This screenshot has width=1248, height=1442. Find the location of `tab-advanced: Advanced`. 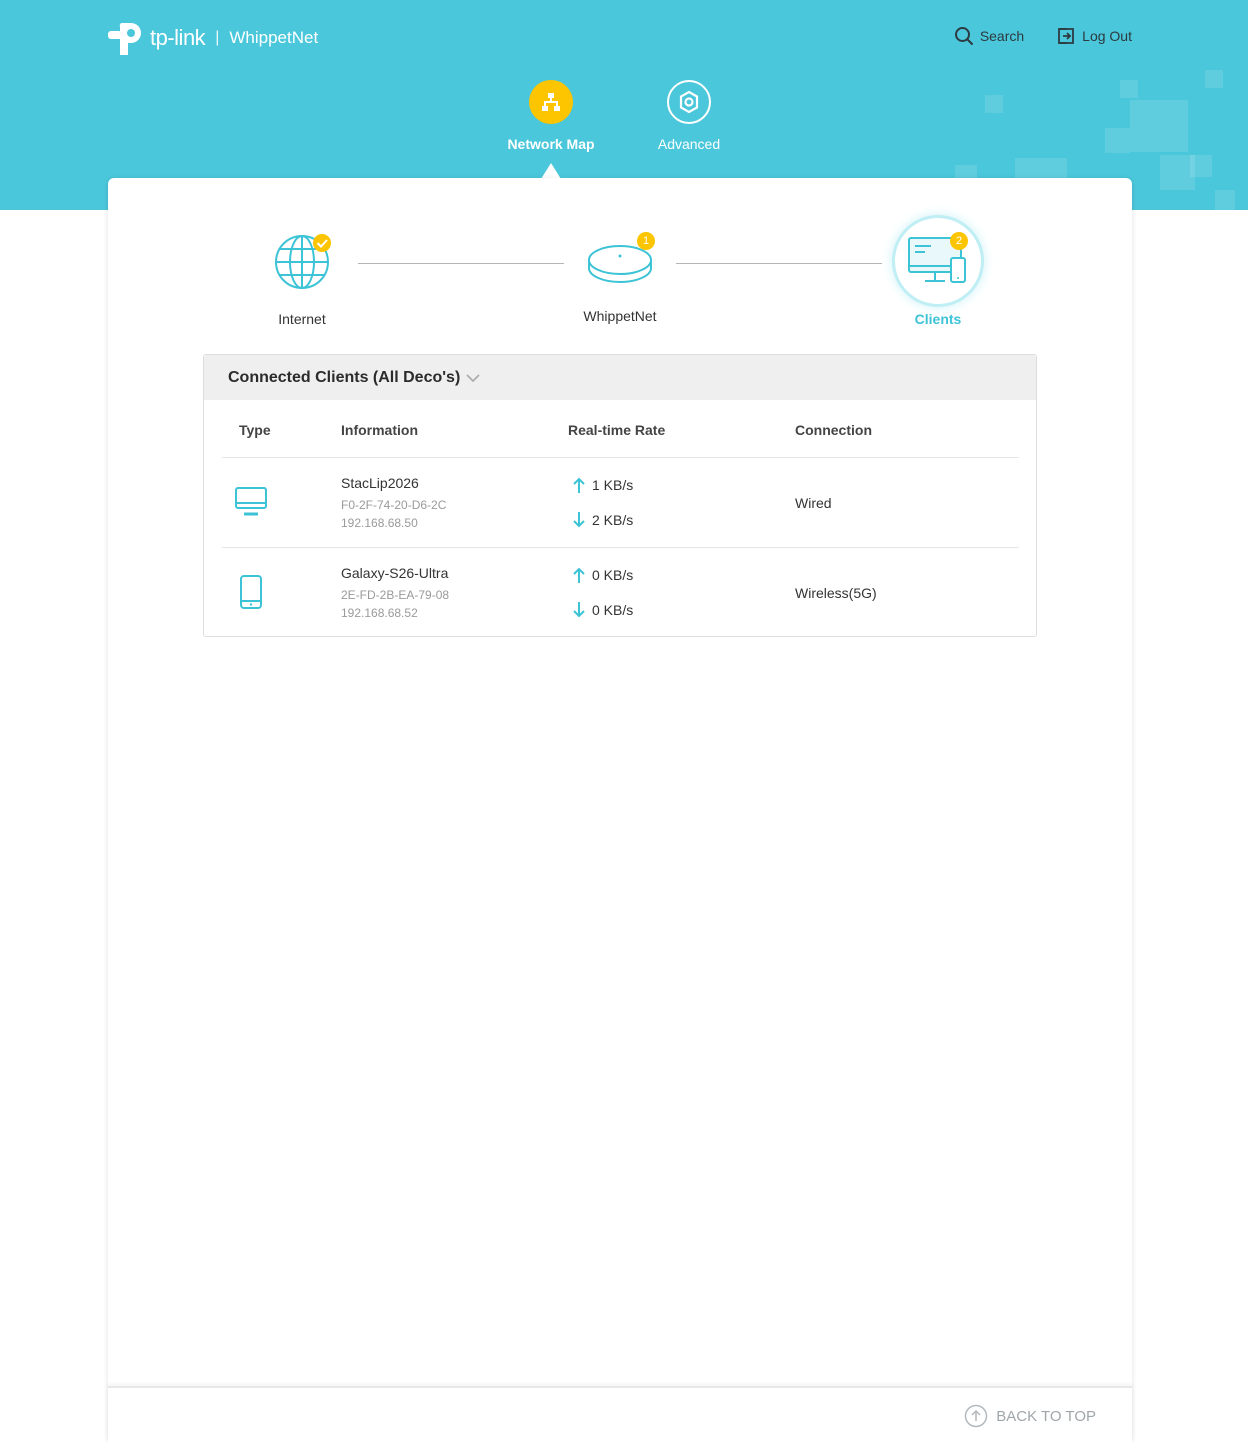

tab-advanced: Advanced is located at coordinates (689, 116).